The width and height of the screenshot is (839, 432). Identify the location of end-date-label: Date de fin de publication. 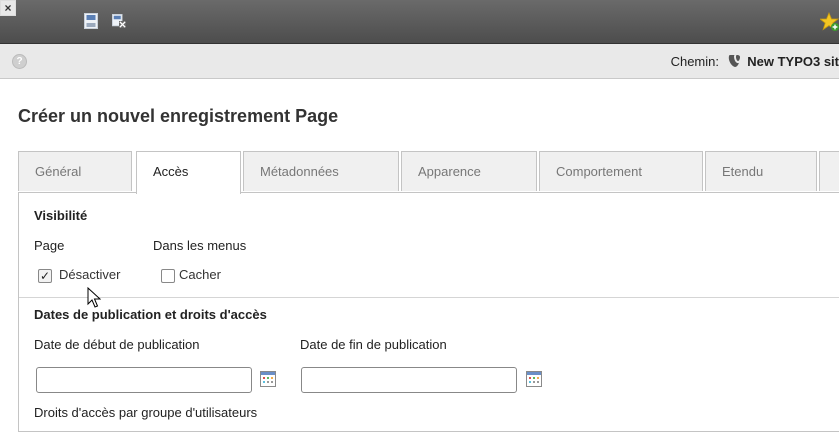
(373, 344).